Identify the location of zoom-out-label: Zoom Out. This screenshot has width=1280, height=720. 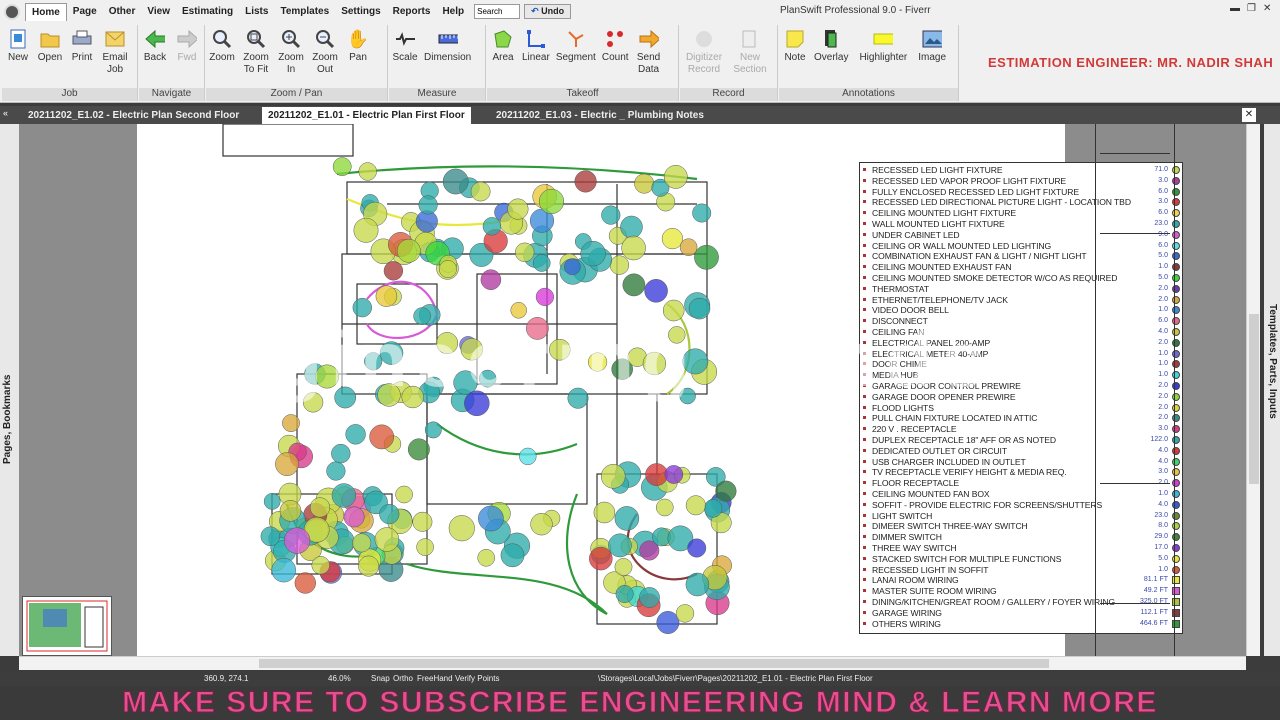
(325, 63).